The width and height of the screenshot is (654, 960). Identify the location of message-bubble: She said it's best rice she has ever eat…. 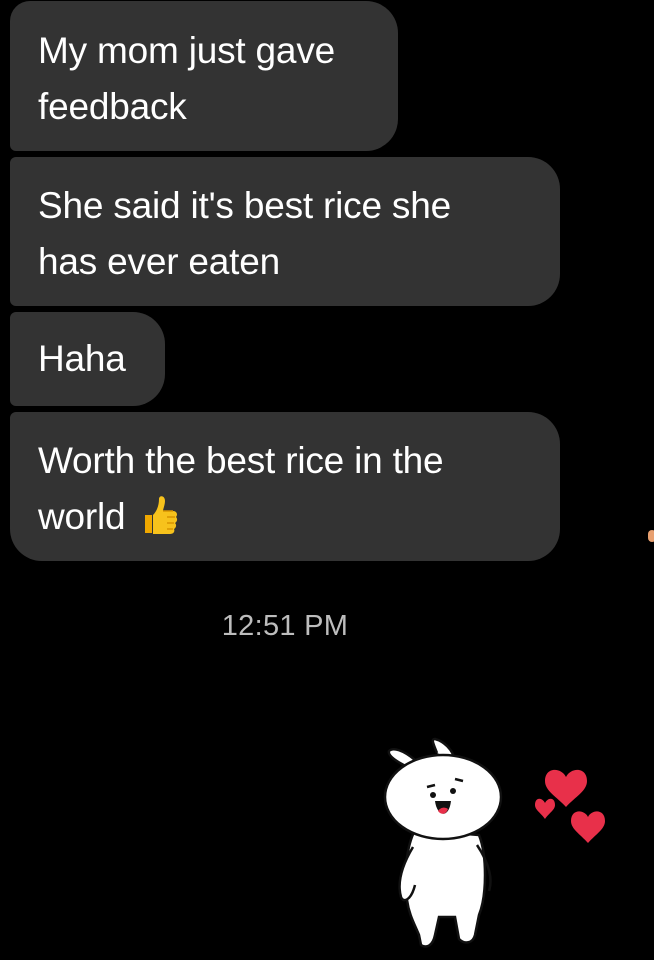
(285, 231).